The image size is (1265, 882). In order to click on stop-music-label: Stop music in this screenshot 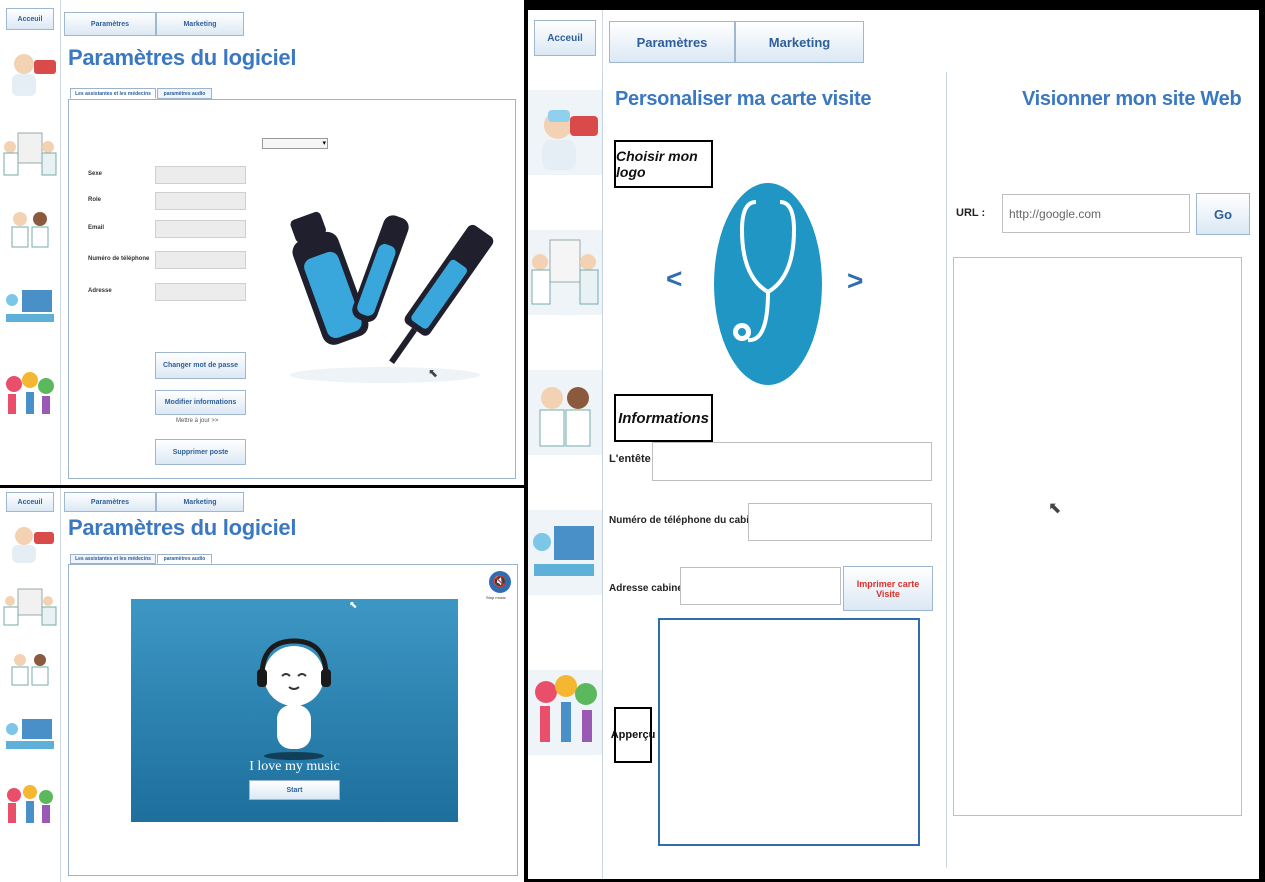, I will do `click(496, 597)`.